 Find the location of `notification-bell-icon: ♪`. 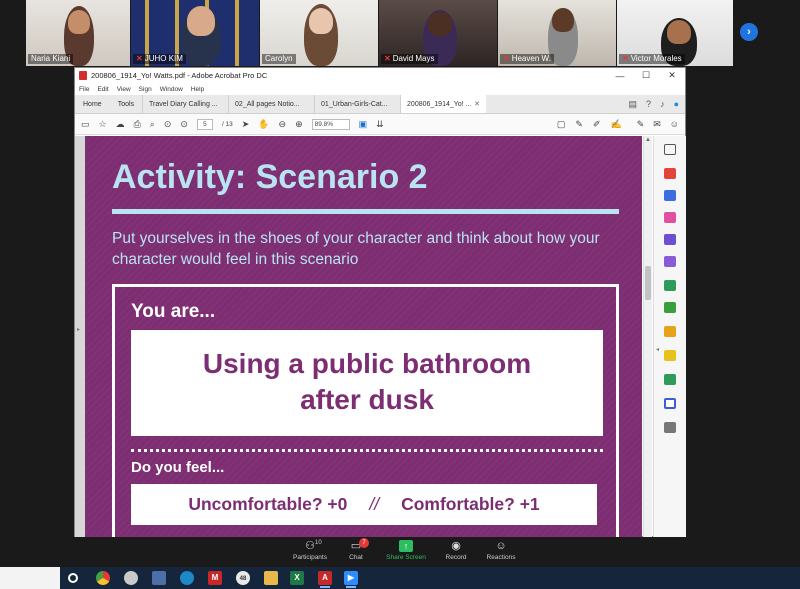

notification-bell-icon: ♪ is located at coordinates (662, 104).